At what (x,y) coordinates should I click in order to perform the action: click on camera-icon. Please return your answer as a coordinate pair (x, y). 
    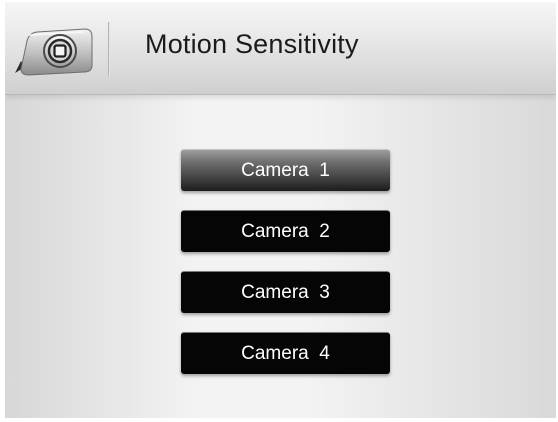
    Looking at the image, I should click on (54, 52).